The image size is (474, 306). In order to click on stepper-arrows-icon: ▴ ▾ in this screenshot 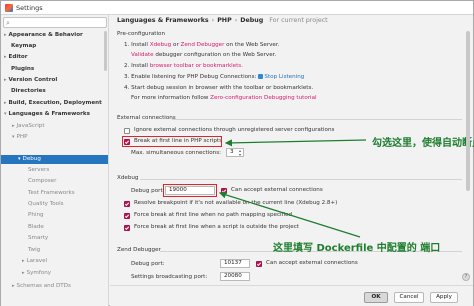, I will do `click(240, 153)`.